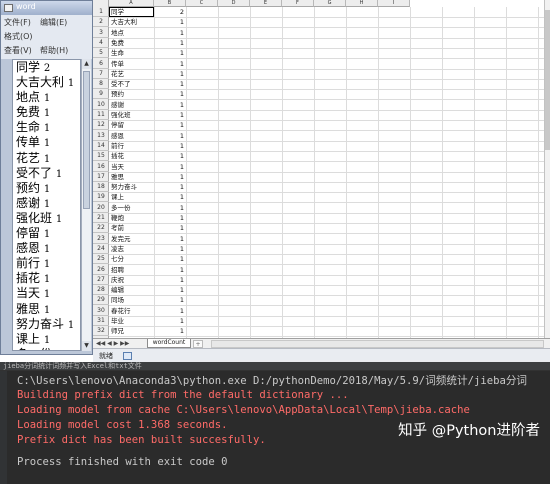 This screenshot has height=484, width=550. I want to click on row-header: 12, so click(101, 125).